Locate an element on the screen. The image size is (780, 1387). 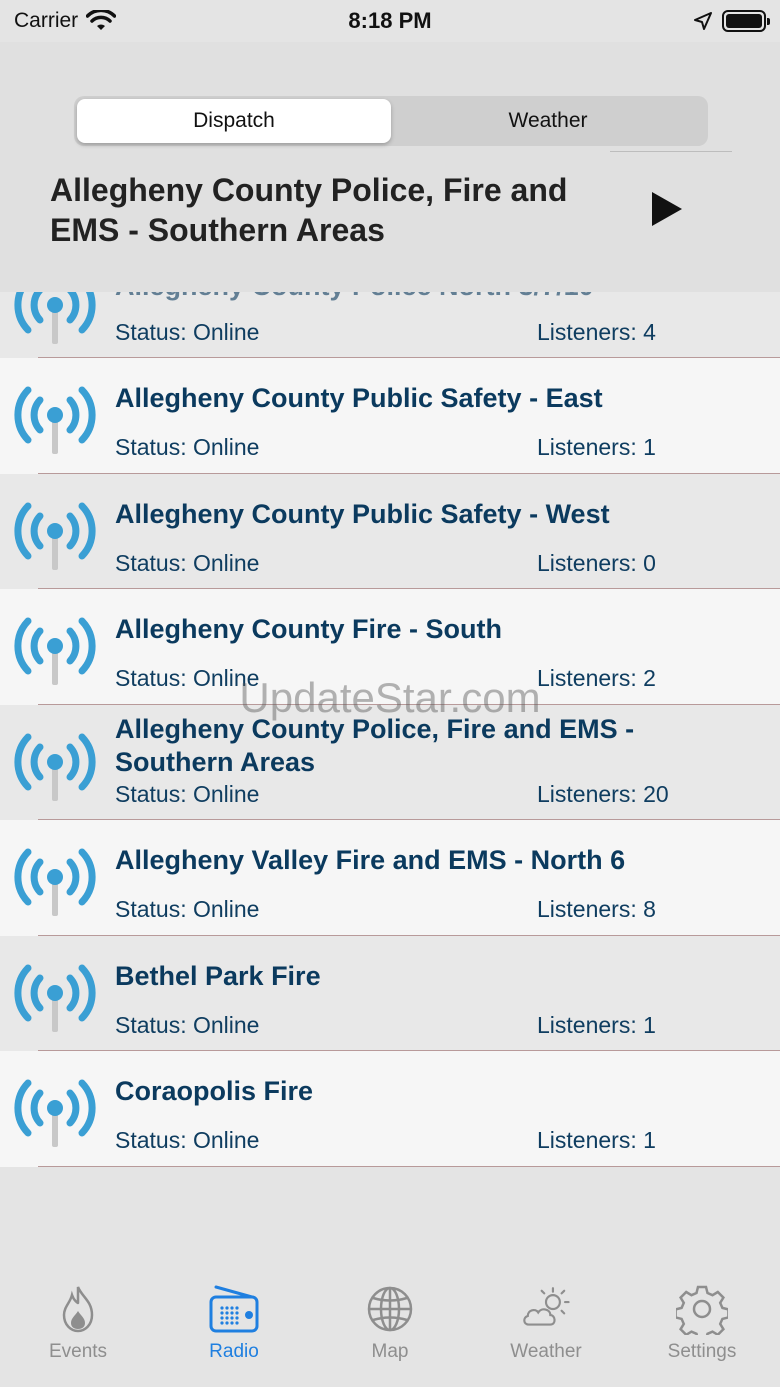
location-arrow-icon is located at coordinates (703, 21).